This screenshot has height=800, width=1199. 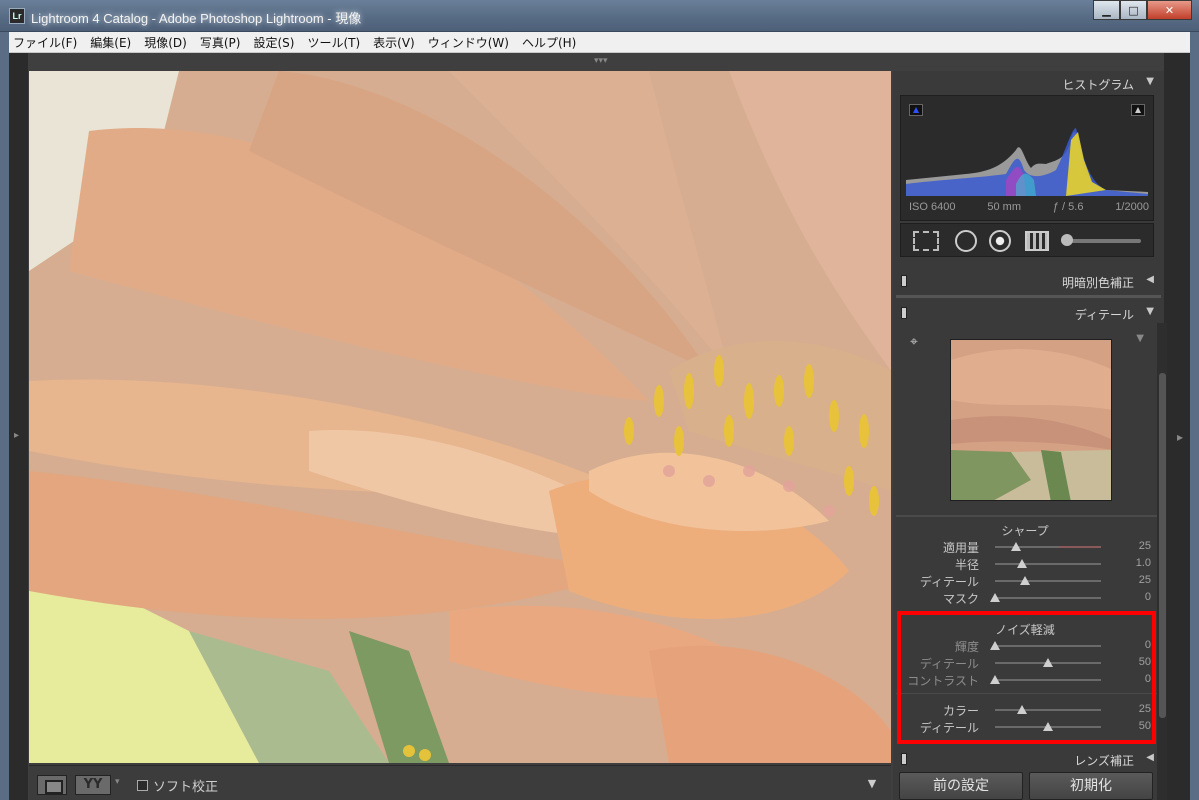 I want to click on lens-corrections-header: レンズ補正 ◀, so click(x=1028, y=760).